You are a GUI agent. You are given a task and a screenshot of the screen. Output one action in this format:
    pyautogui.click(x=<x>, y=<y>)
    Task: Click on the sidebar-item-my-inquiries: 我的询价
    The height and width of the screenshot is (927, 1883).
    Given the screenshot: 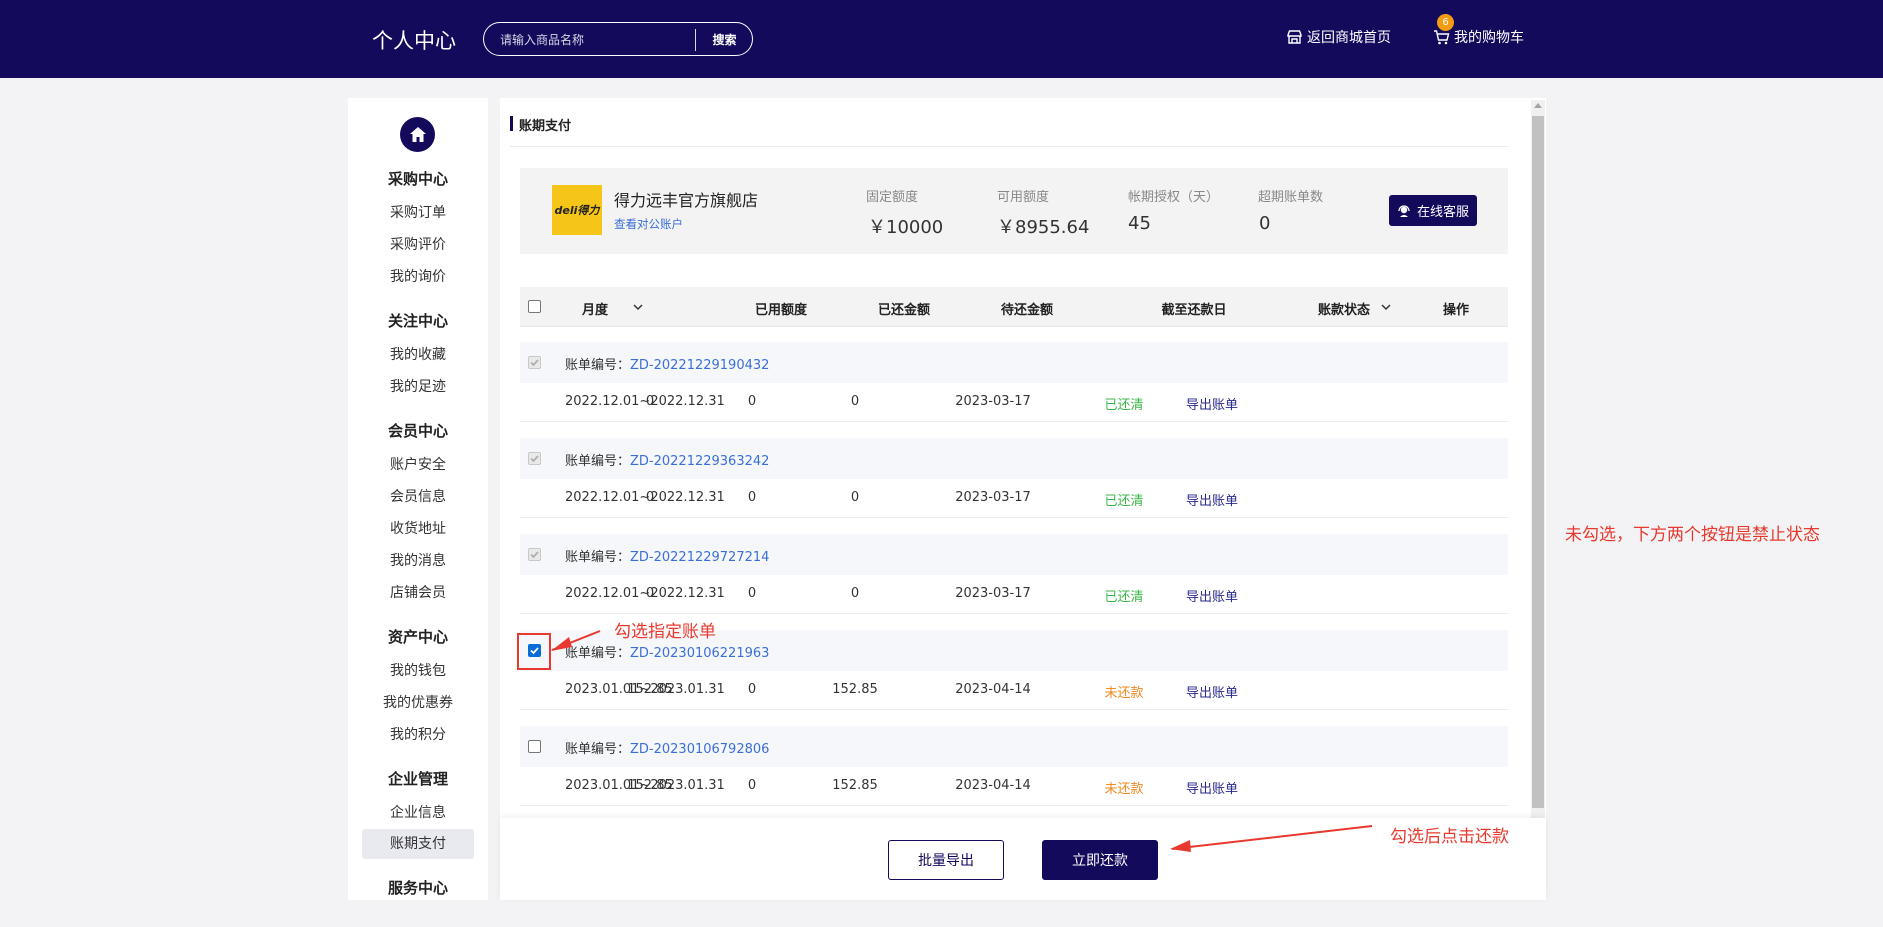 What is the action you would take?
    pyautogui.click(x=418, y=277)
    